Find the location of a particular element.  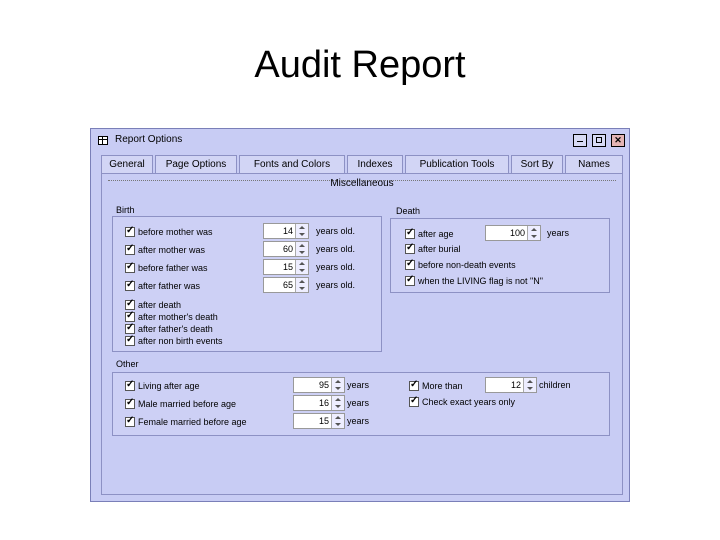

female-married-spinner: 15 is located at coordinates (319, 421).